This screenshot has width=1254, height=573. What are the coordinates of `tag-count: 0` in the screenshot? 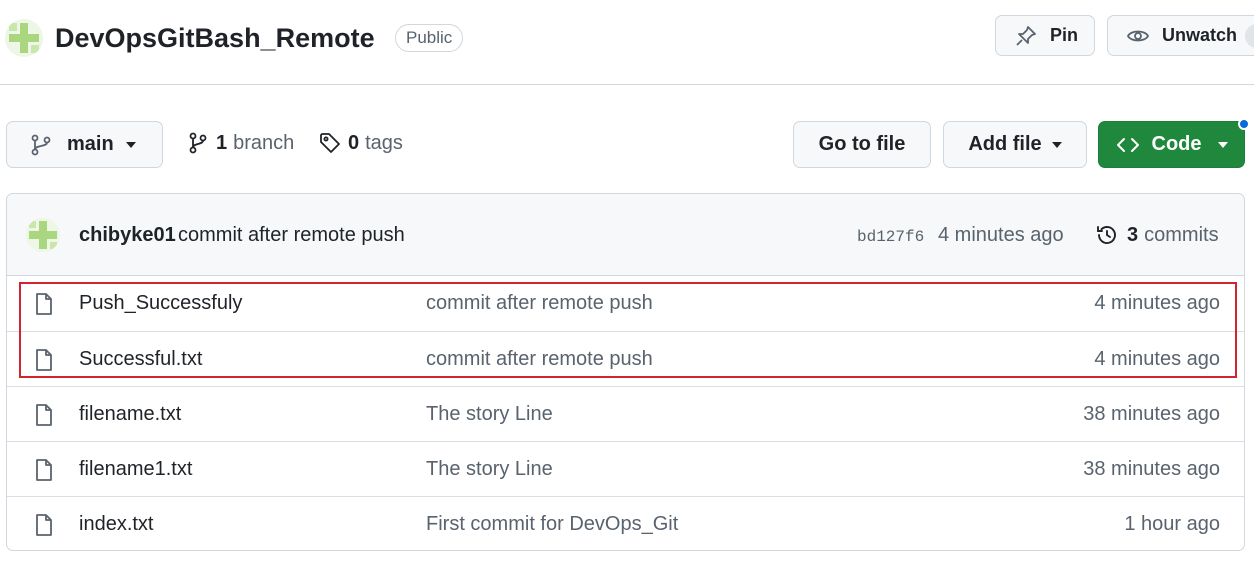 It's located at (354, 142).